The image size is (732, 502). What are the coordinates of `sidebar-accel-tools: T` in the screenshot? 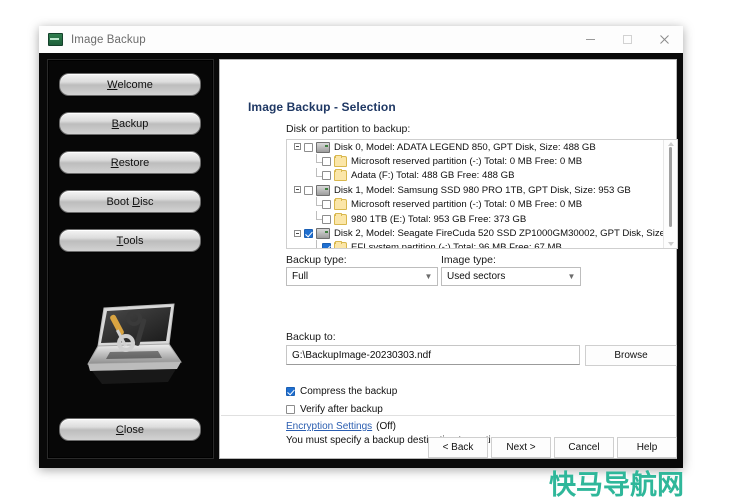 It's located at (120, 240).